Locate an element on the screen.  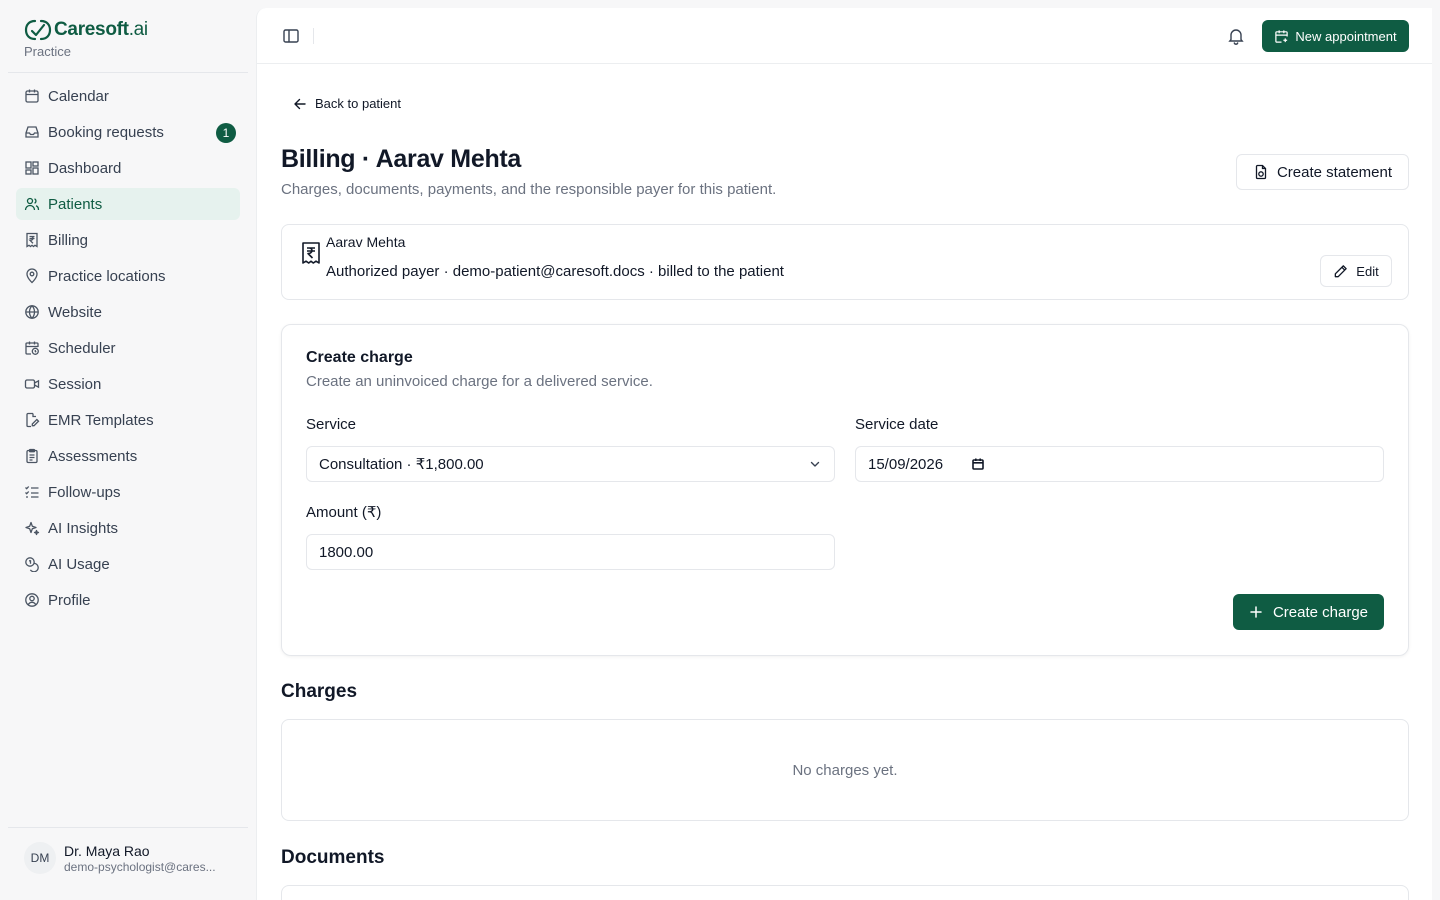
page-title: Billing · Aarav Mehta is located at coordinates (401, 159).